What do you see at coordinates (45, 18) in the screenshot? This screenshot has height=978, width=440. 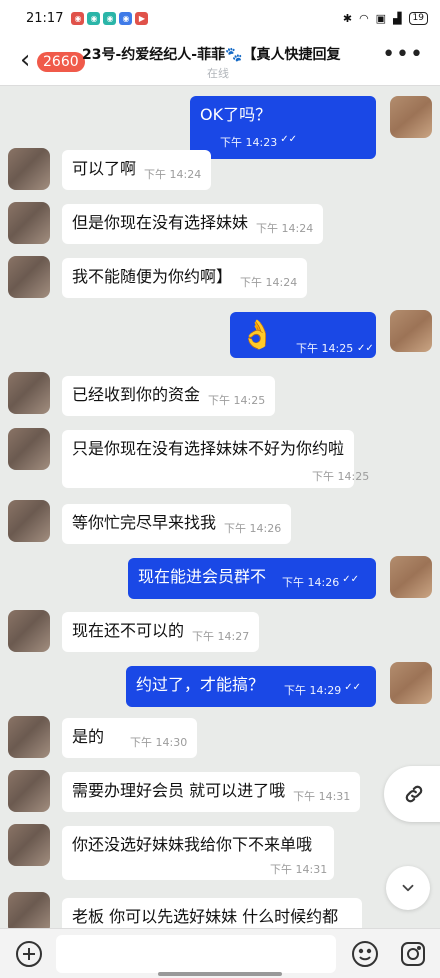 I see `status-time: 21:17` at bounding box center [45, 18].